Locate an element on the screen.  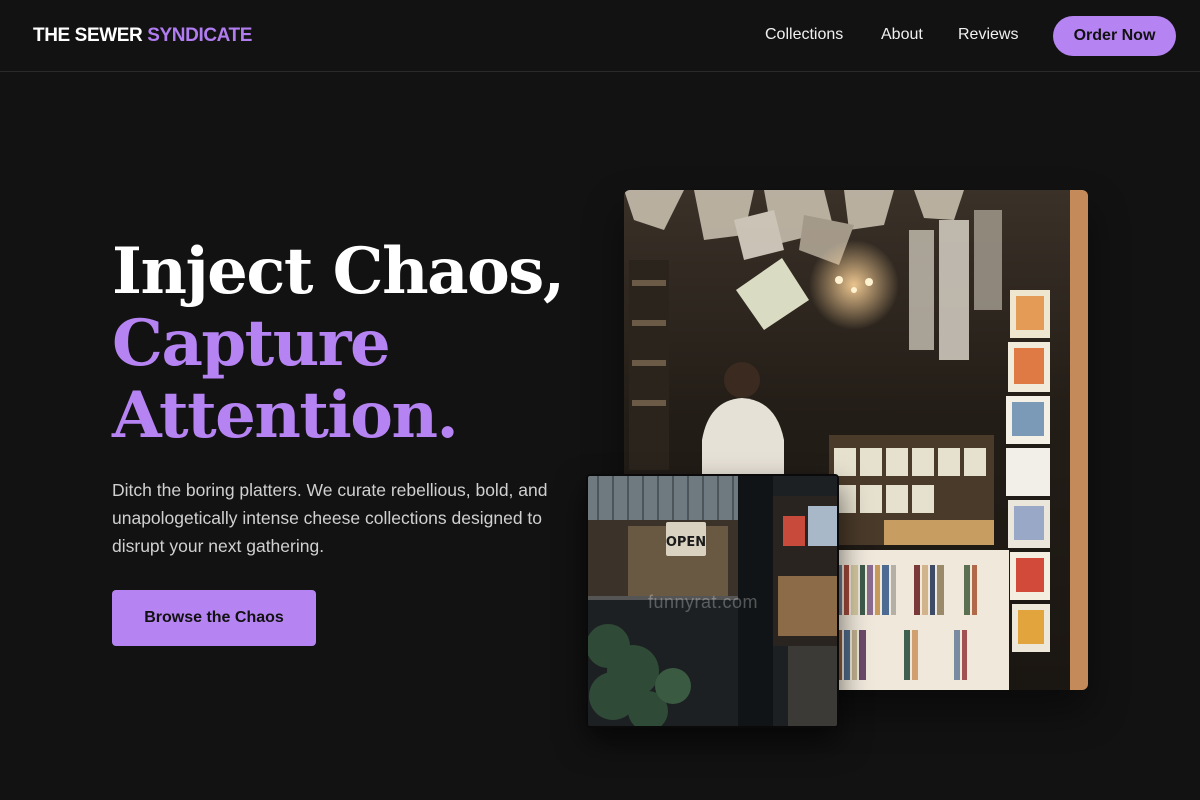
order-now-button: Order Now is located at coordinates (1114, 36).